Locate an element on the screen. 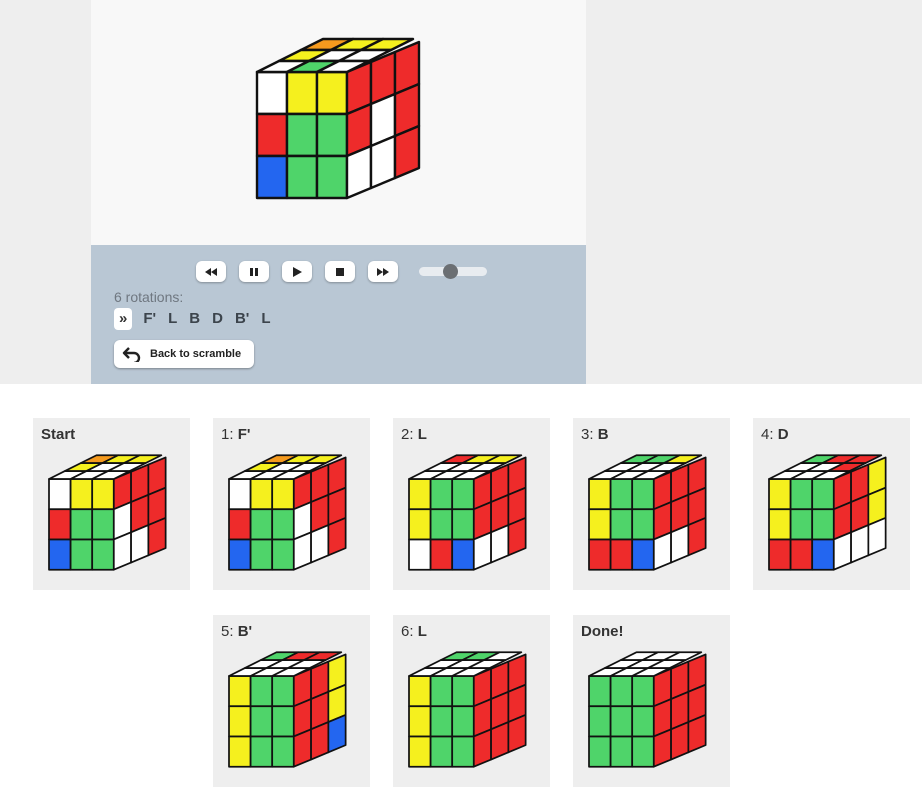 This screenshot has height=799, width=922. fast-forward-icon is located at coordinates (383, 271).